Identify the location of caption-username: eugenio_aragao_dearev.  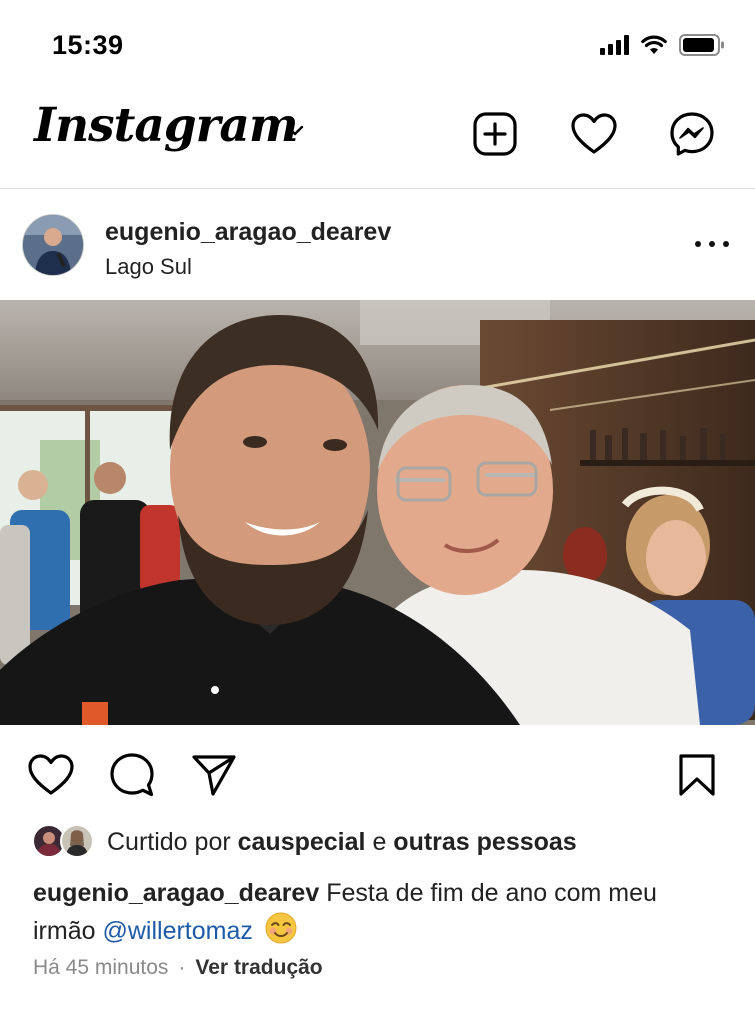
(176, 893).